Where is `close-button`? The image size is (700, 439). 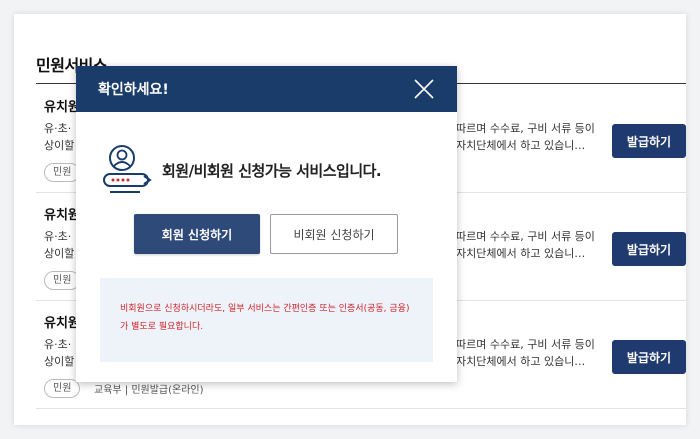
close-button is located at coordinates (424, 89).